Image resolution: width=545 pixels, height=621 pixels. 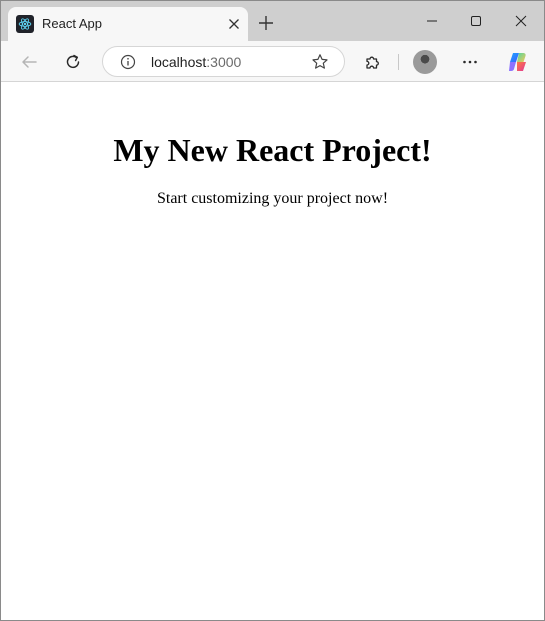 What do you see at coordinates (518, 62) in the screenshot?
I see `copilot-icon` at bounding box center [518, 62].